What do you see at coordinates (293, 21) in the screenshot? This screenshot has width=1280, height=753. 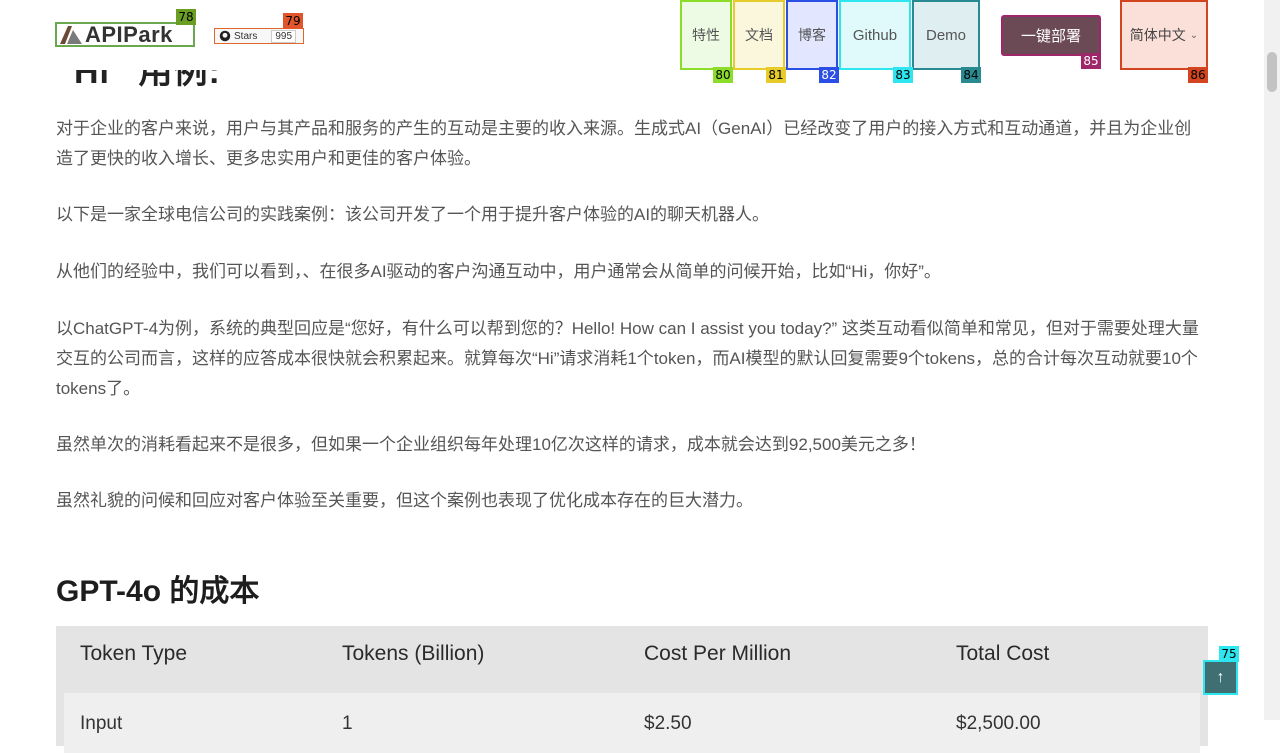 I see `element-tag: 79` at bounding box center [293, 21].